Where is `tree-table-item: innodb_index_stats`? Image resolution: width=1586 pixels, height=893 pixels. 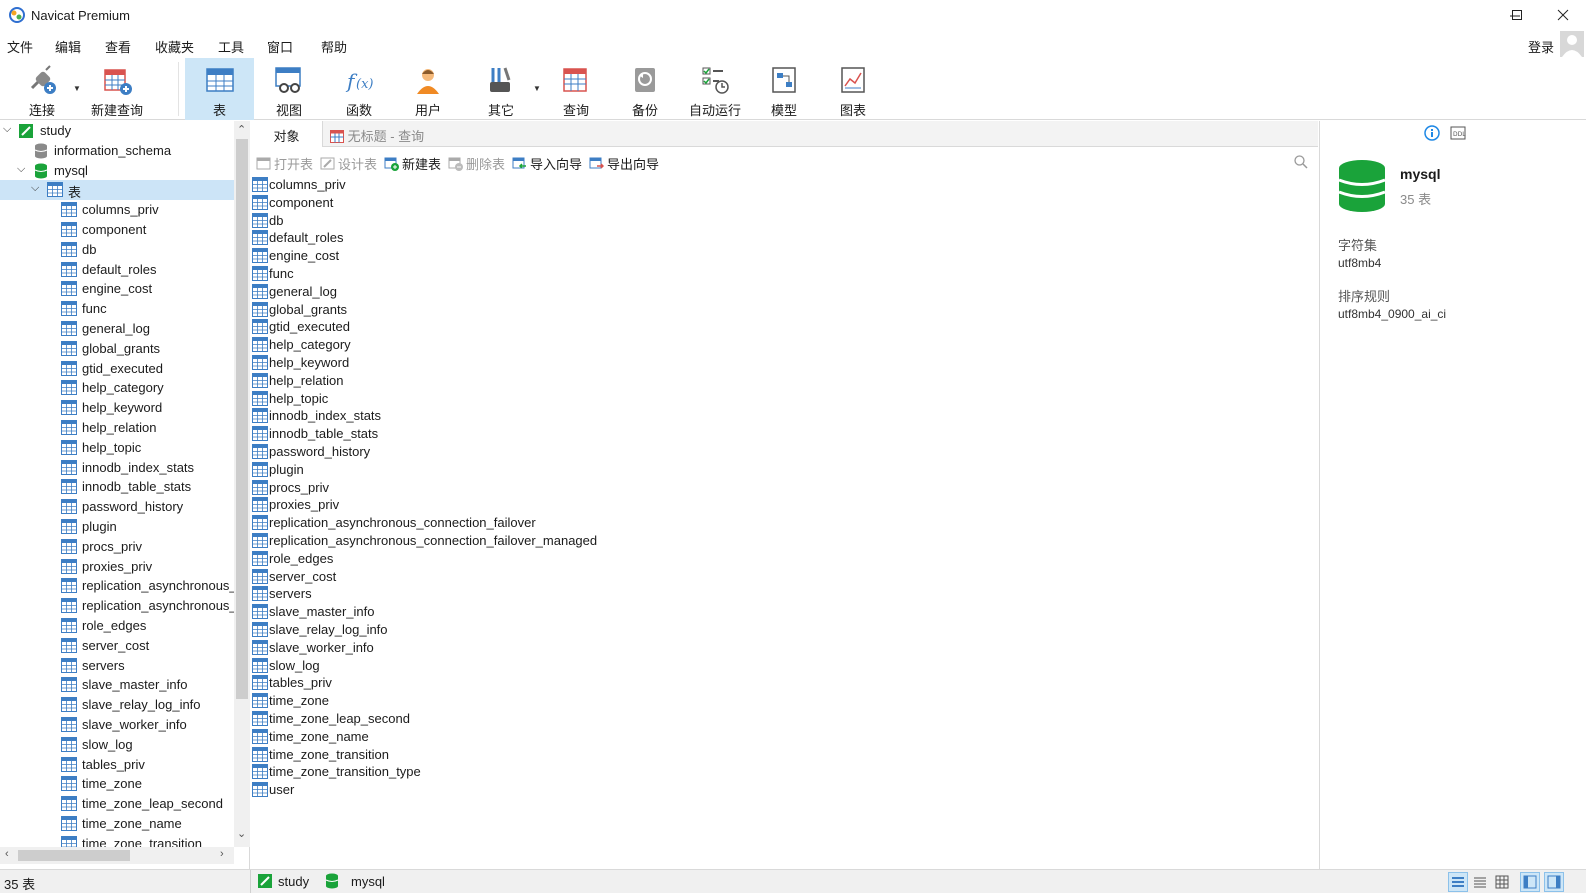 tree-table-item: innodb_index_stats is located at coordinates (117, 468).